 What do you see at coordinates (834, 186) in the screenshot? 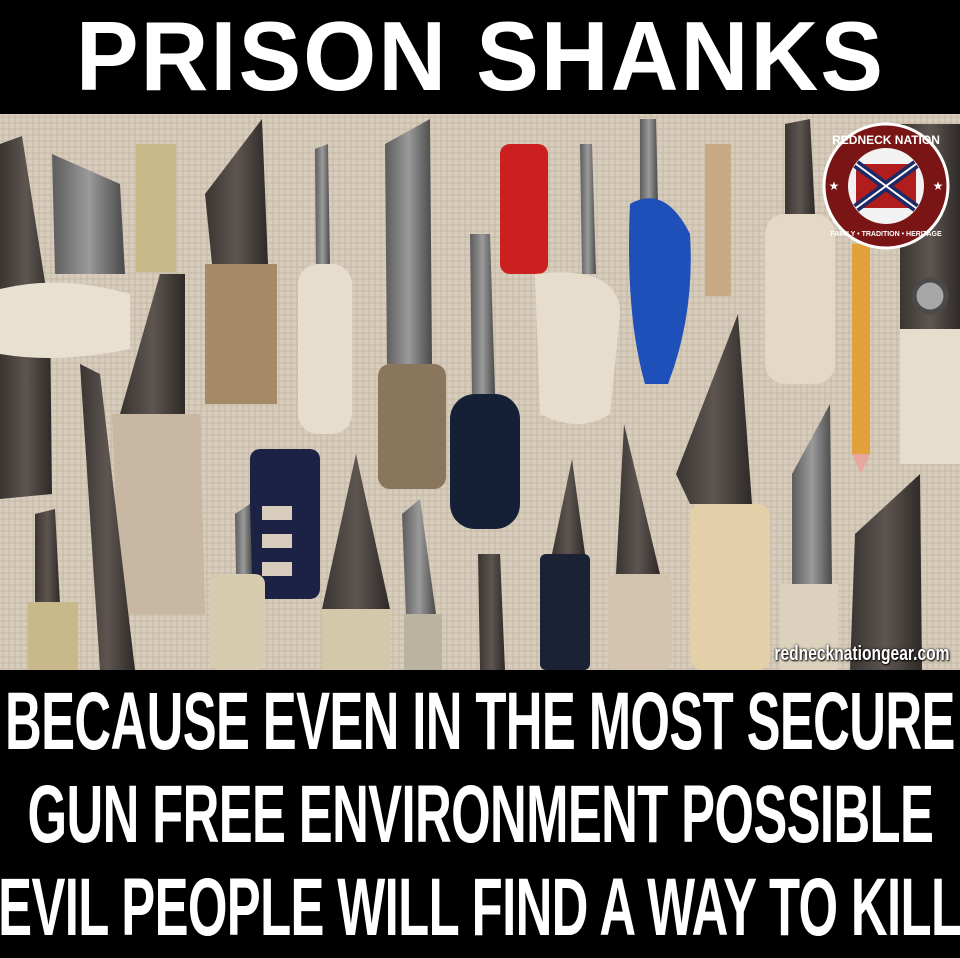
I see `badge-star-left-icon: ★` at bounding box center [834, 186].